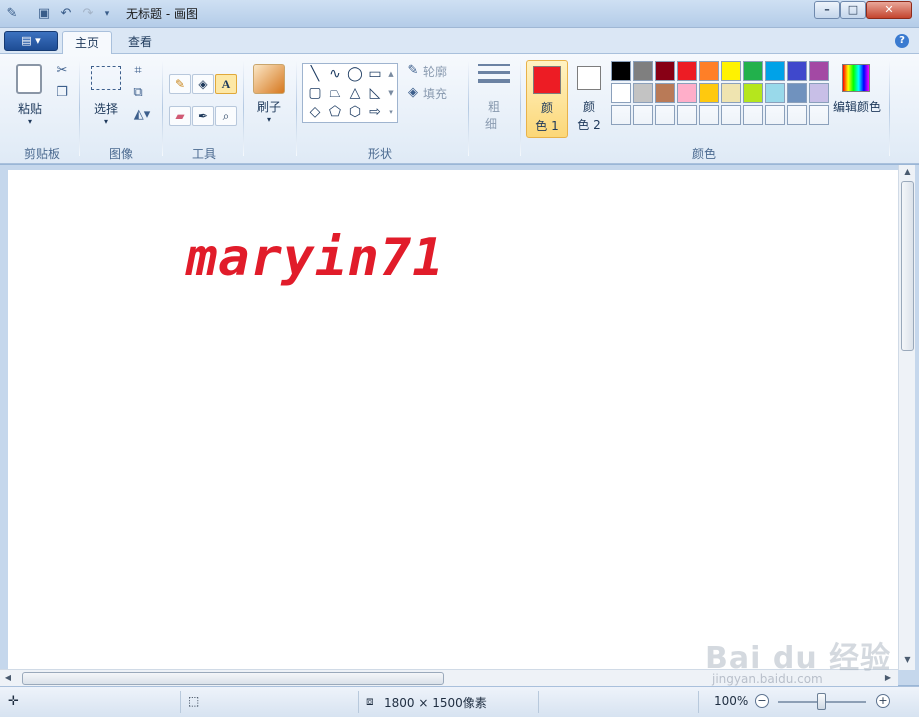 Image resolution: width=919 pixels, height=717 pixels. What do you see at coordinates (857, 106) in the screenshot?
I see `edit-colors-button: 编辑颜色` at bounding box center [857, 106].